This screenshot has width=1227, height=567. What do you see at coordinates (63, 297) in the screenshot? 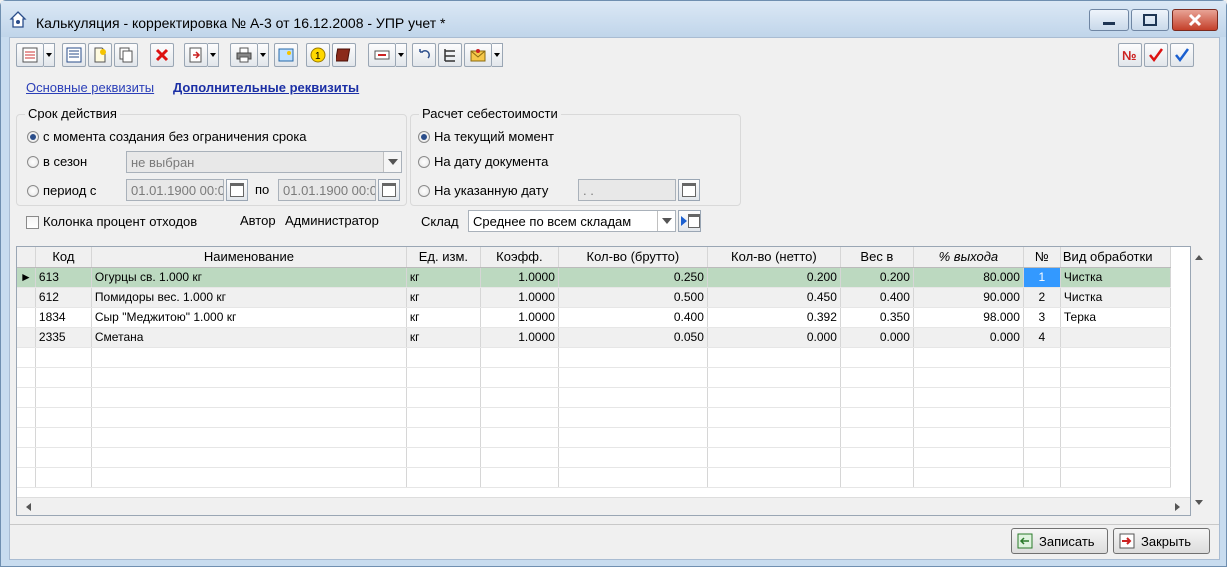
I see `cell-code: 612` at bounding box center [63, 297].